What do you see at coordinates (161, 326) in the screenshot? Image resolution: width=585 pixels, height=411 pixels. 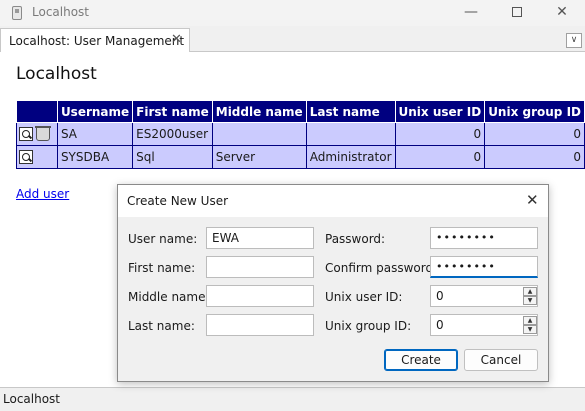 I see `last-name-label: Last name:` at bounding box center [161, 326].